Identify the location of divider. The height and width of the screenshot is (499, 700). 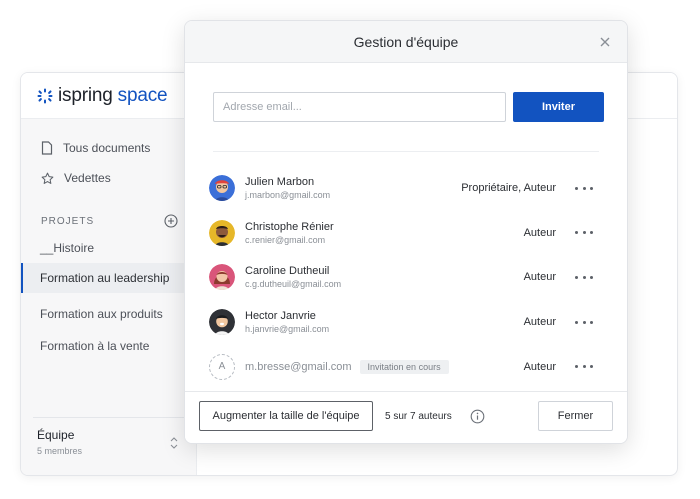
(406, 151).